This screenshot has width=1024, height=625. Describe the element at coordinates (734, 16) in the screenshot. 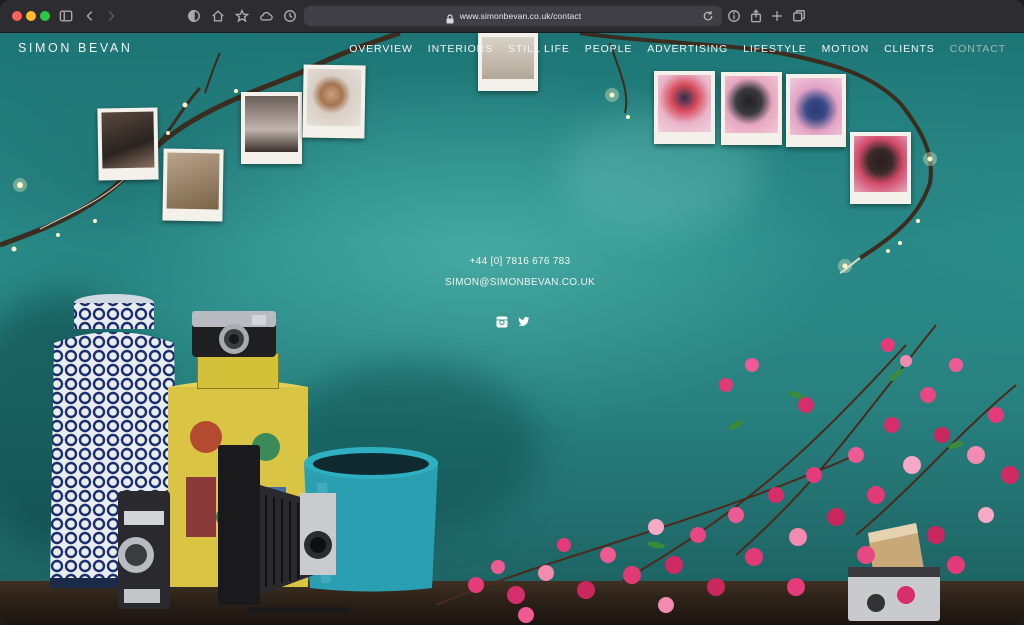

I see `info-icon` at that location.